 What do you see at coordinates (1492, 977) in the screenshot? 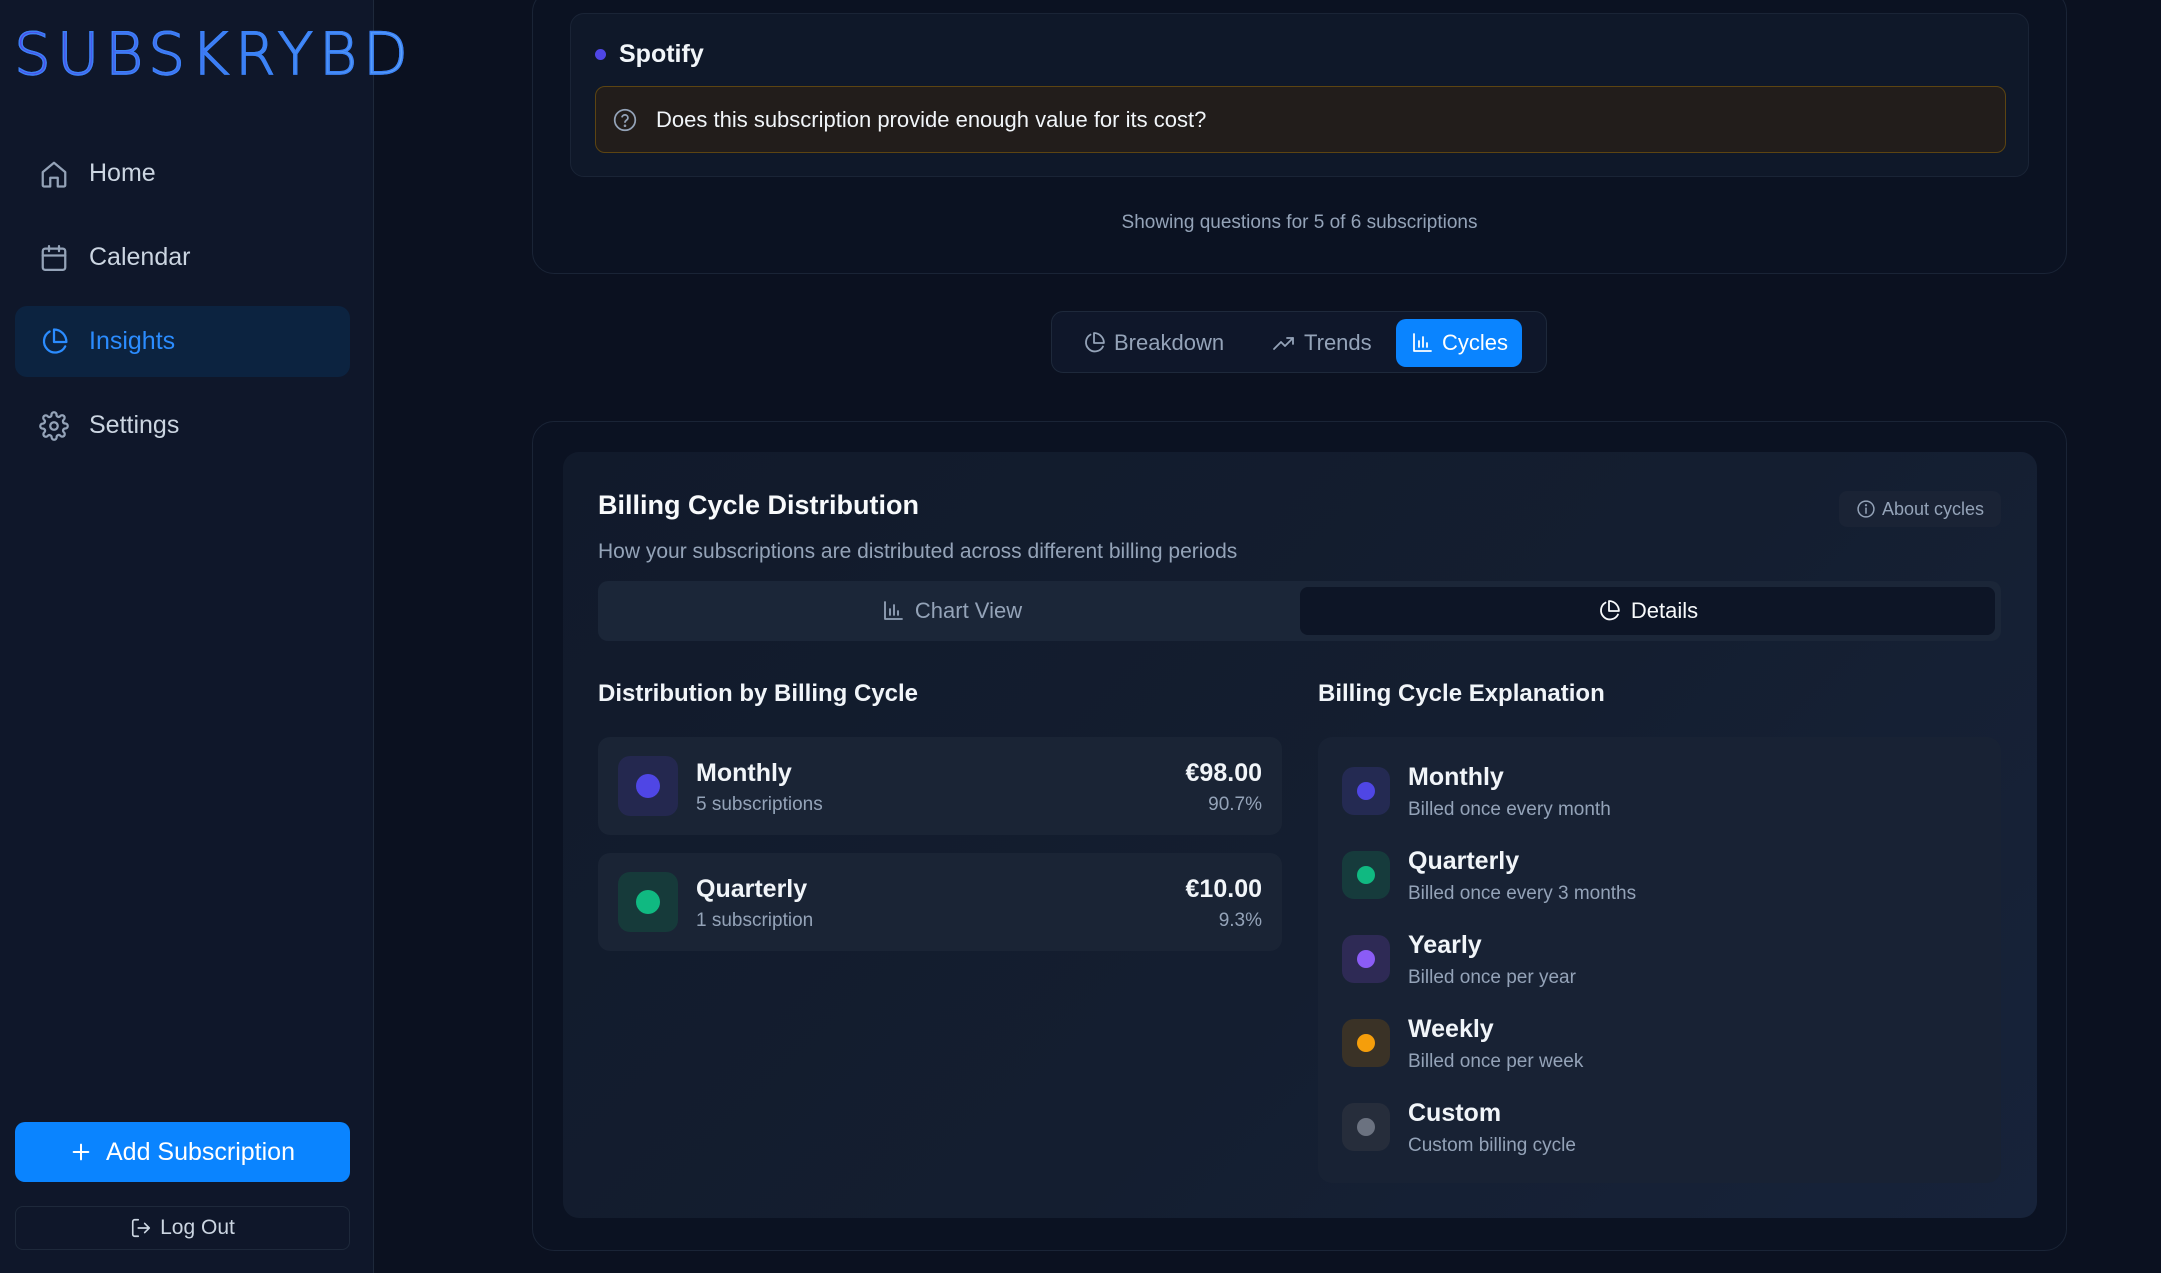
I see `explanation-desc: Billed once per year` at bounding box center [1492, 977].